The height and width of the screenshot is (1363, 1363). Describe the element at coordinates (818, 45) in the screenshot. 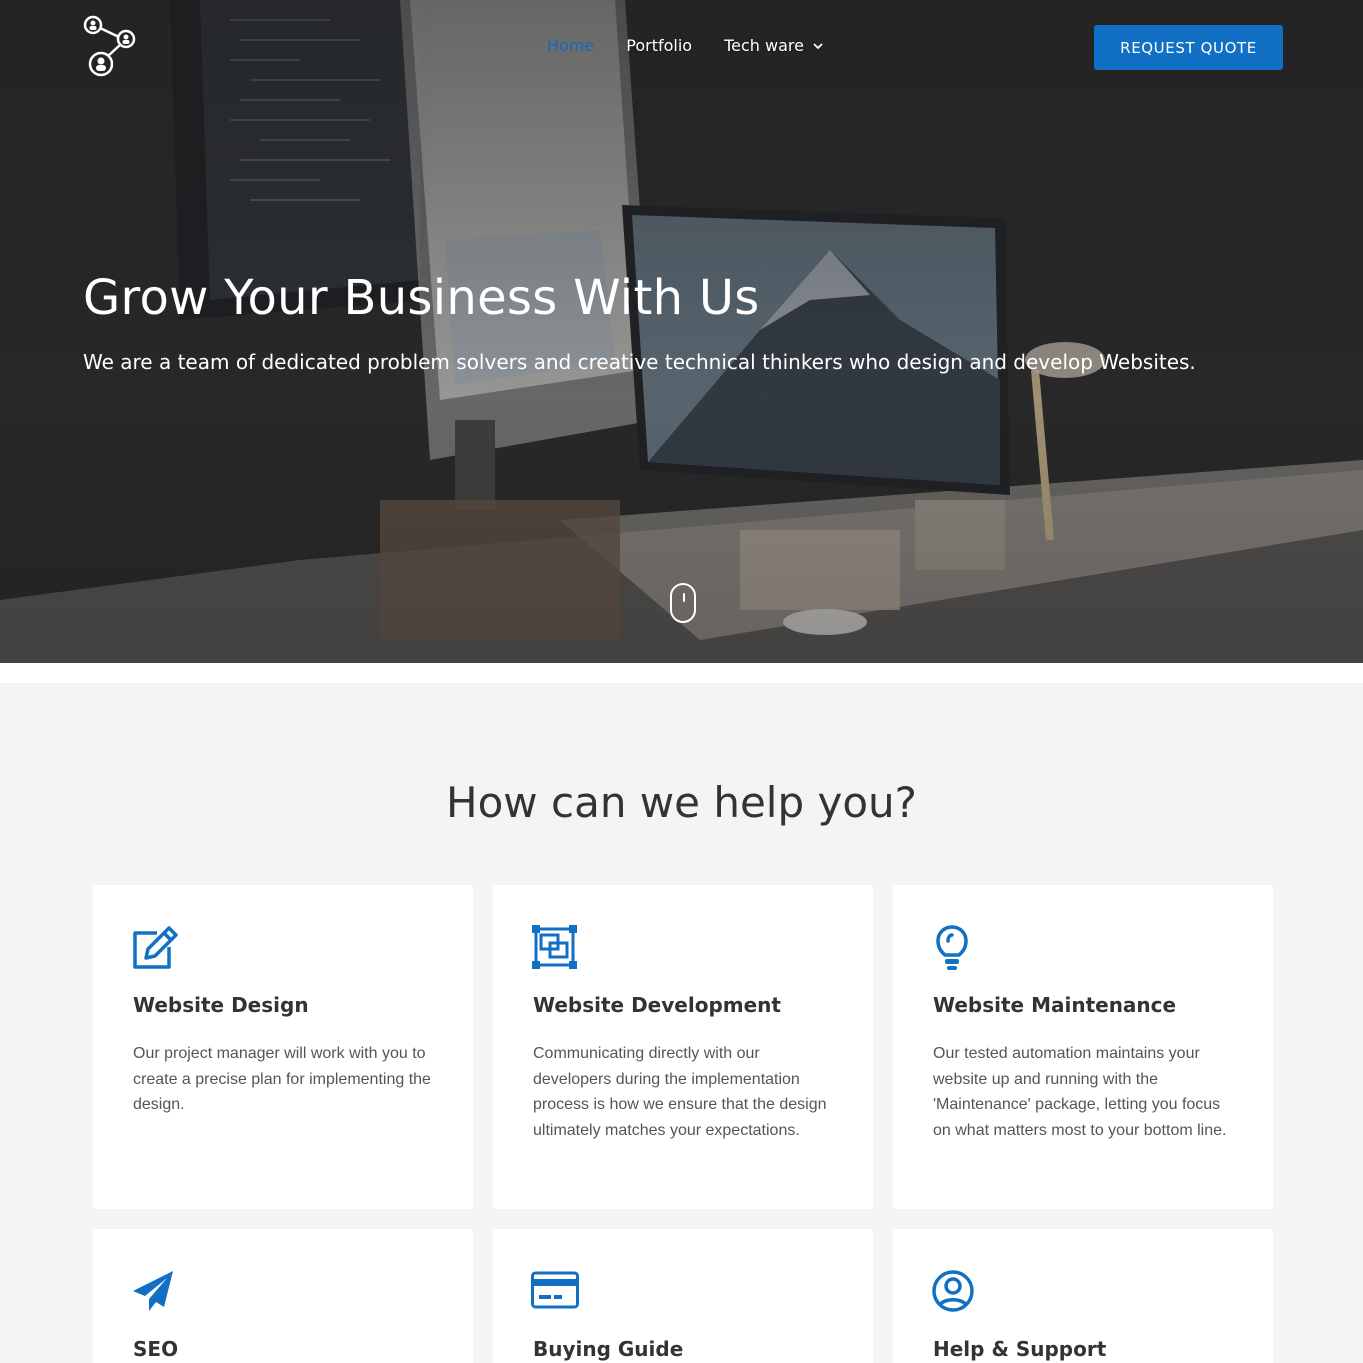

I see `chevron-down-icon` at that location.